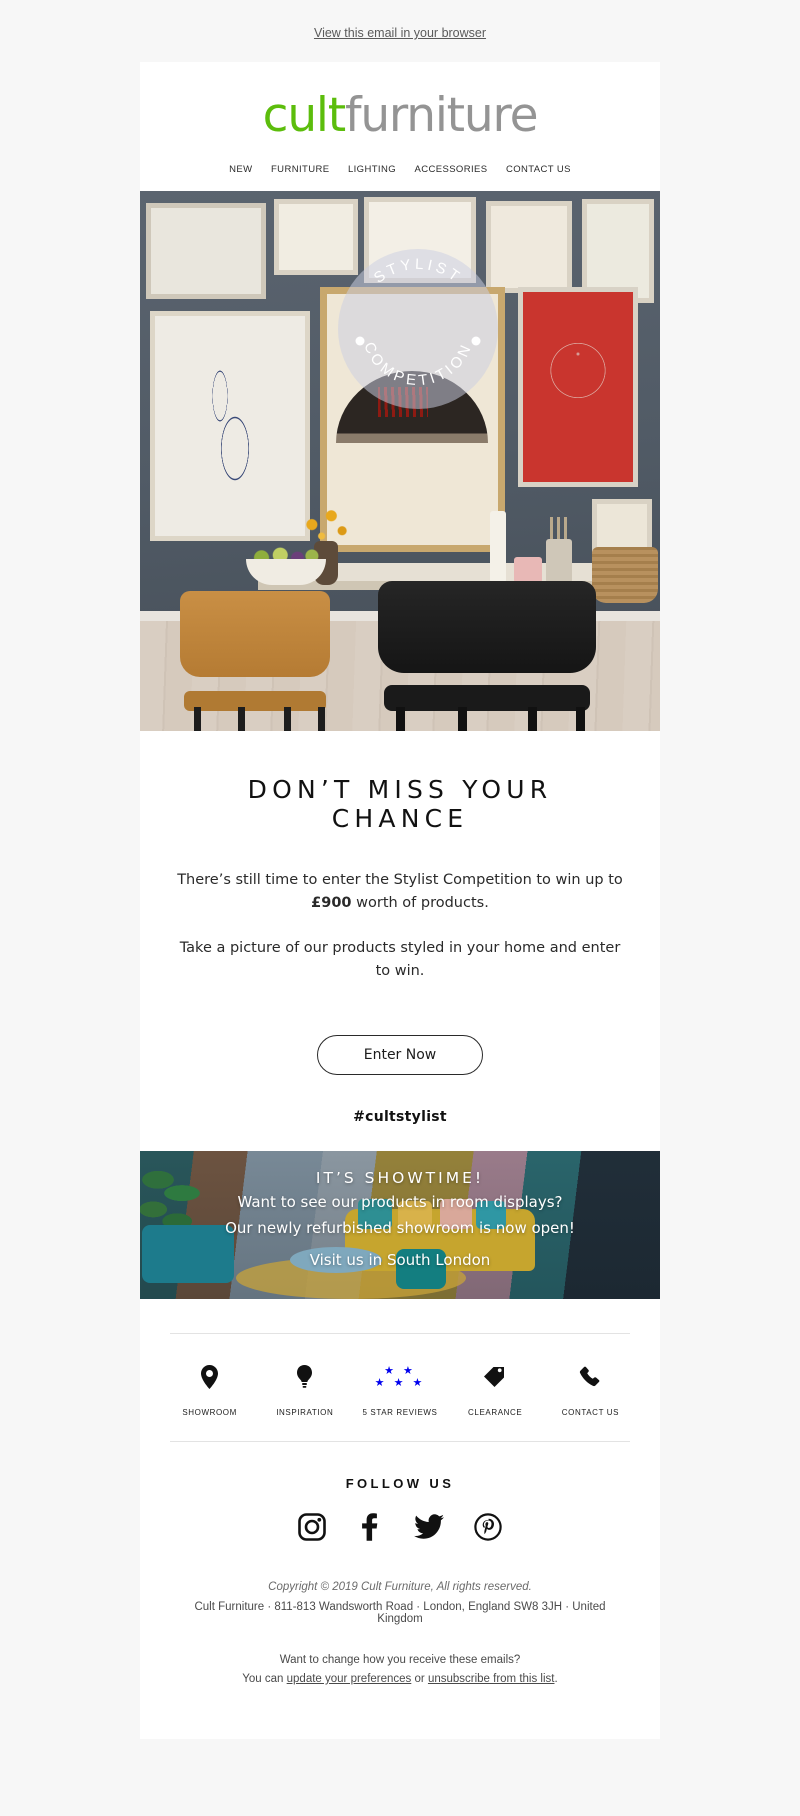 The height and width of the screenshot is (1816, 800). What do you see at coordinates (400, 1542) in the screenshot?
I see `social-links` at bounding box center [400, 1542].